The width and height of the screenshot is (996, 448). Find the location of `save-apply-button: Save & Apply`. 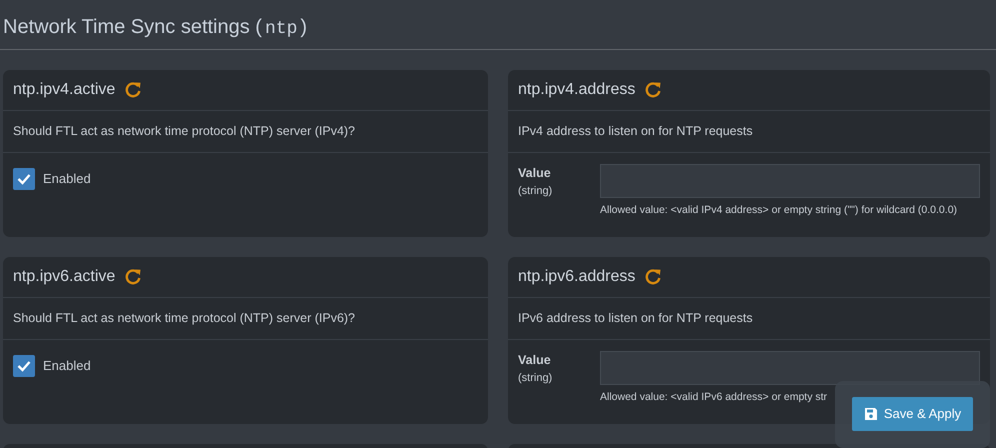

save-apply-button: Save & Apply is located at coordinates (912, 414).